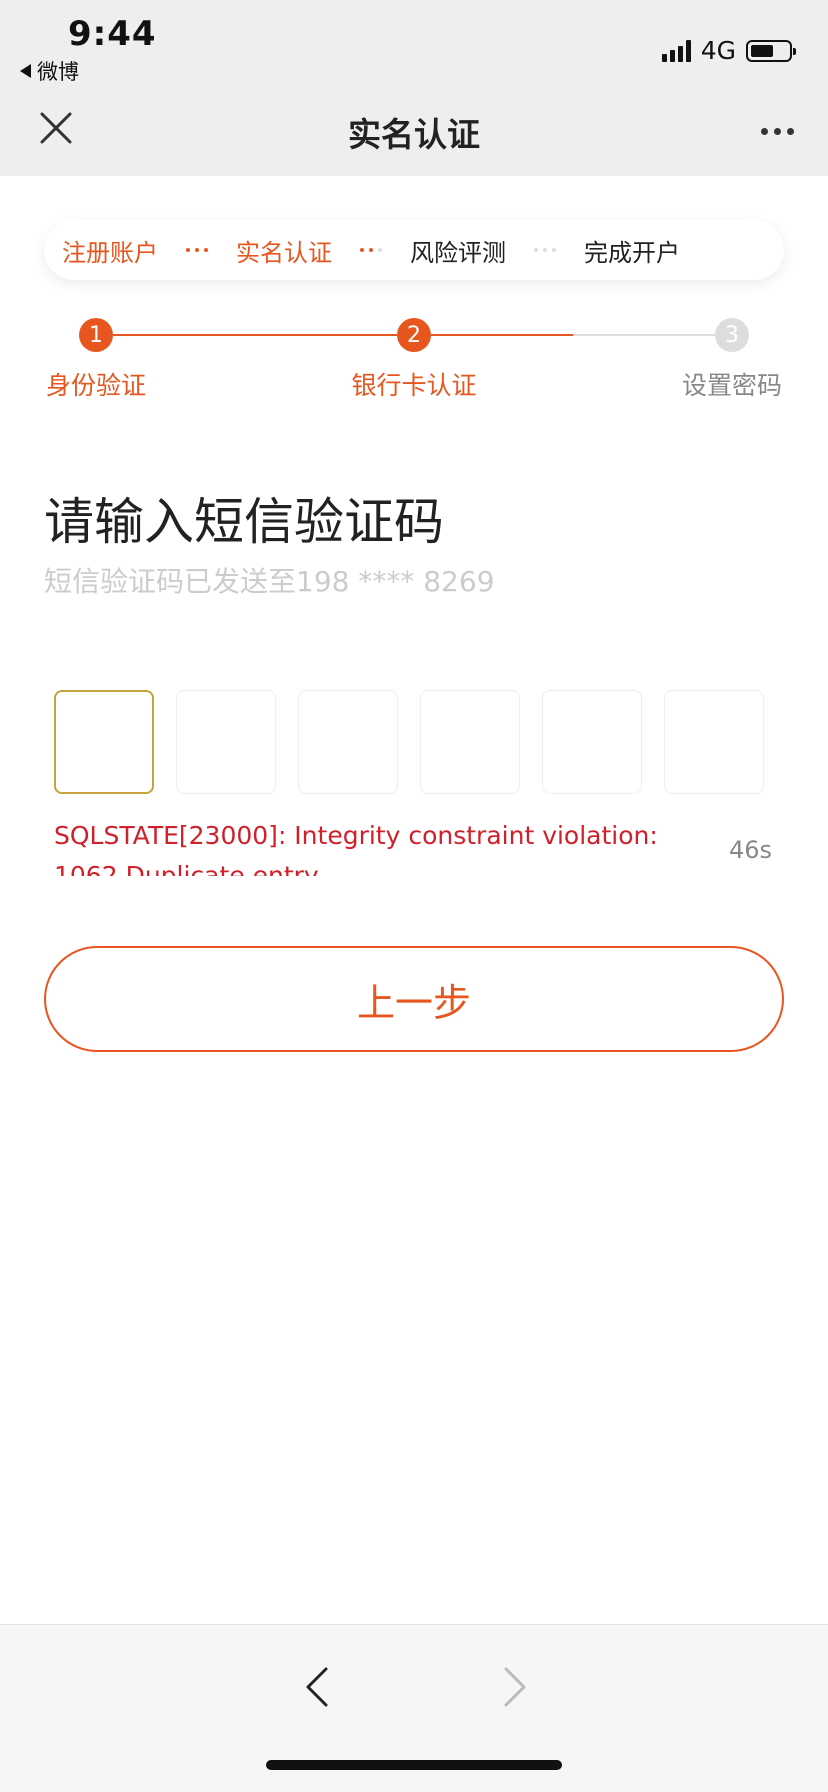 Image resolution: width=828 pixels, height=1792 pixels. What do you see at coordinates (244, 522) in the screenshot?
I see `page-heading: 请输入短信验证码` at bounding box center [244, 522].